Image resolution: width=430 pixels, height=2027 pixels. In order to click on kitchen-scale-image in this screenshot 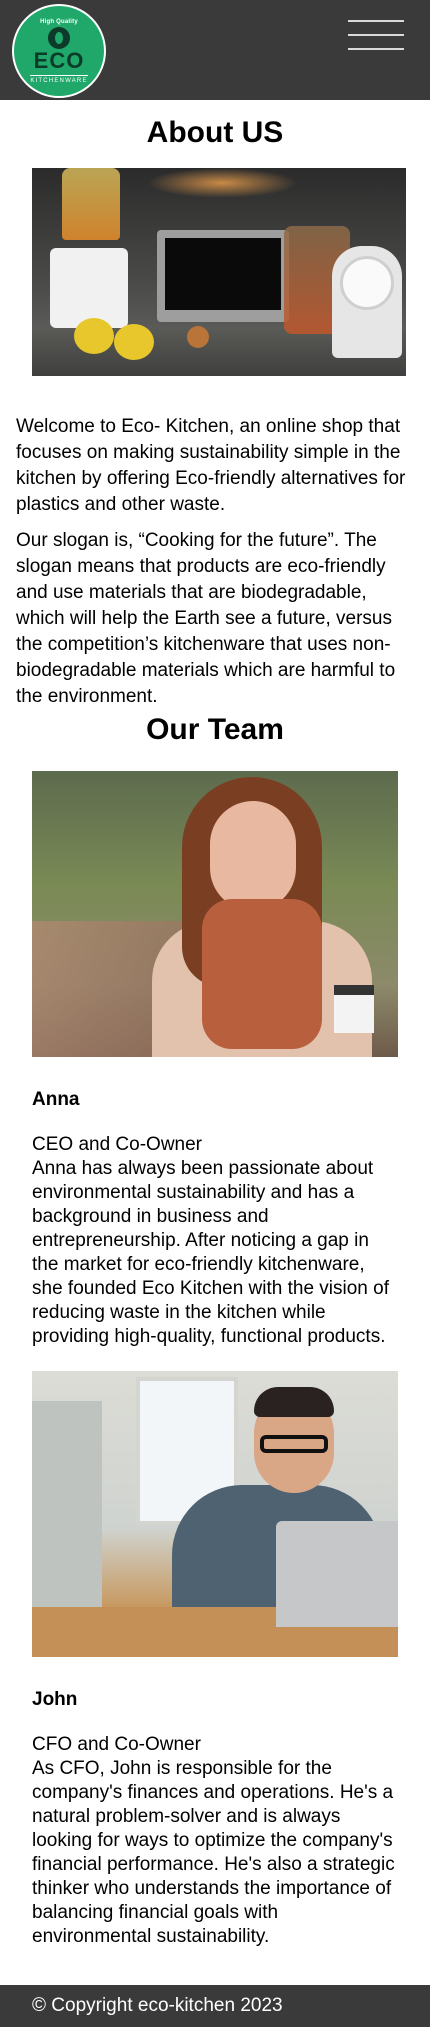, I will do `click(367, 302)`.